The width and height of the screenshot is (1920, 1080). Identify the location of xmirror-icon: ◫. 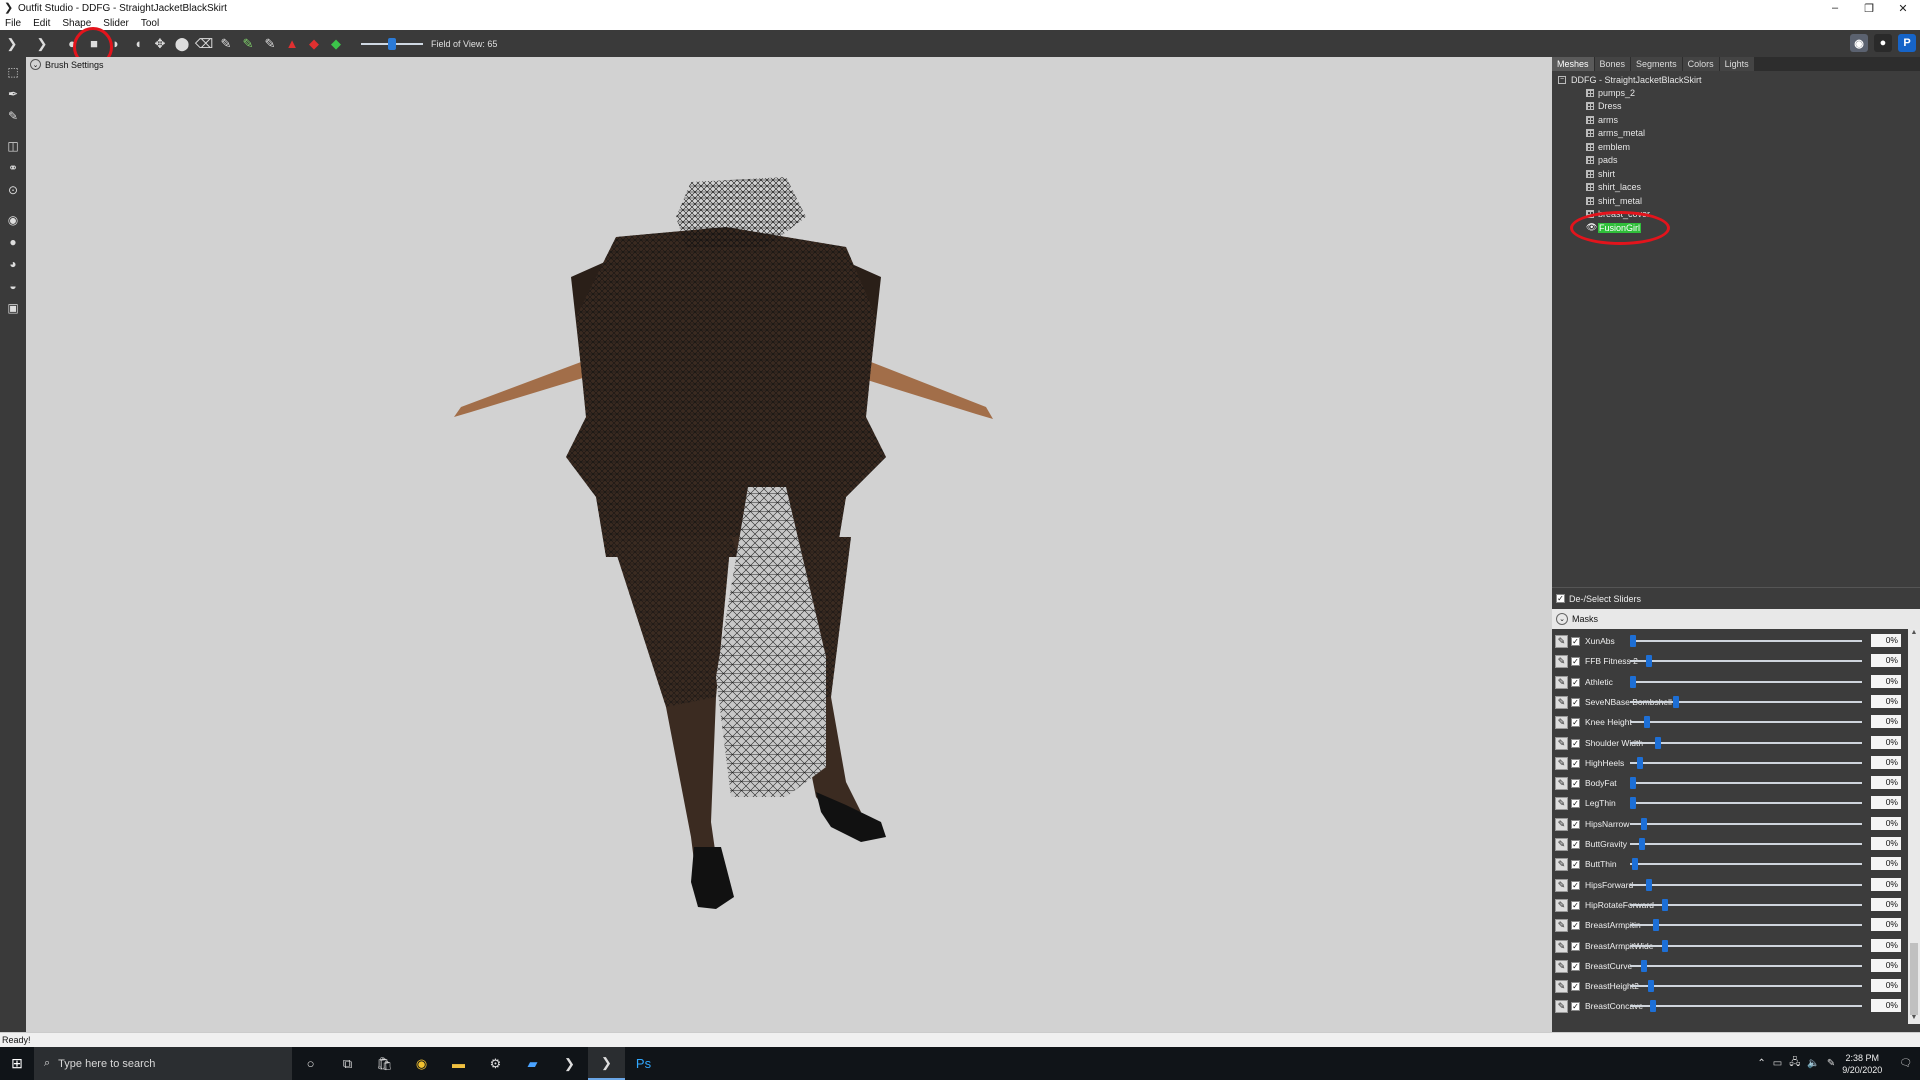
(13, 146).